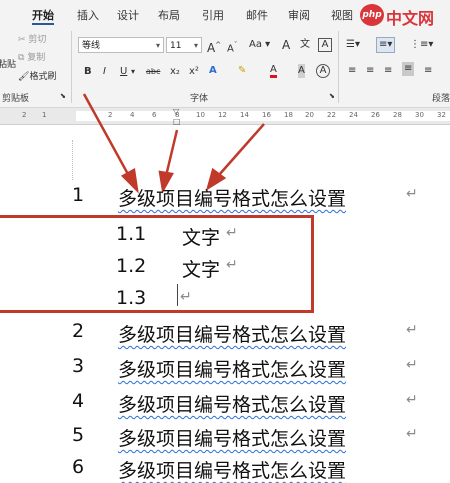  I want to click on watermark-badge: php, so click(372, 15).